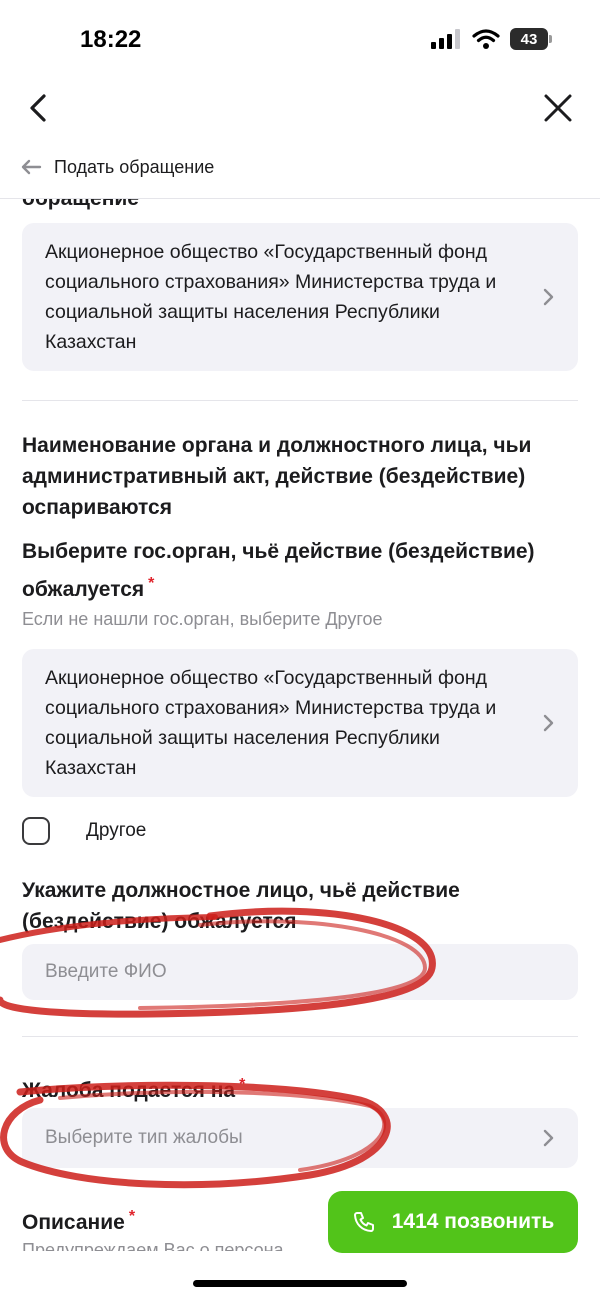 The width and height of the screenshot is (600, 1300). What do you see at coordinates (558, 108) in the screenshot?
I see `close-icon` at bounding box center [558, 108].